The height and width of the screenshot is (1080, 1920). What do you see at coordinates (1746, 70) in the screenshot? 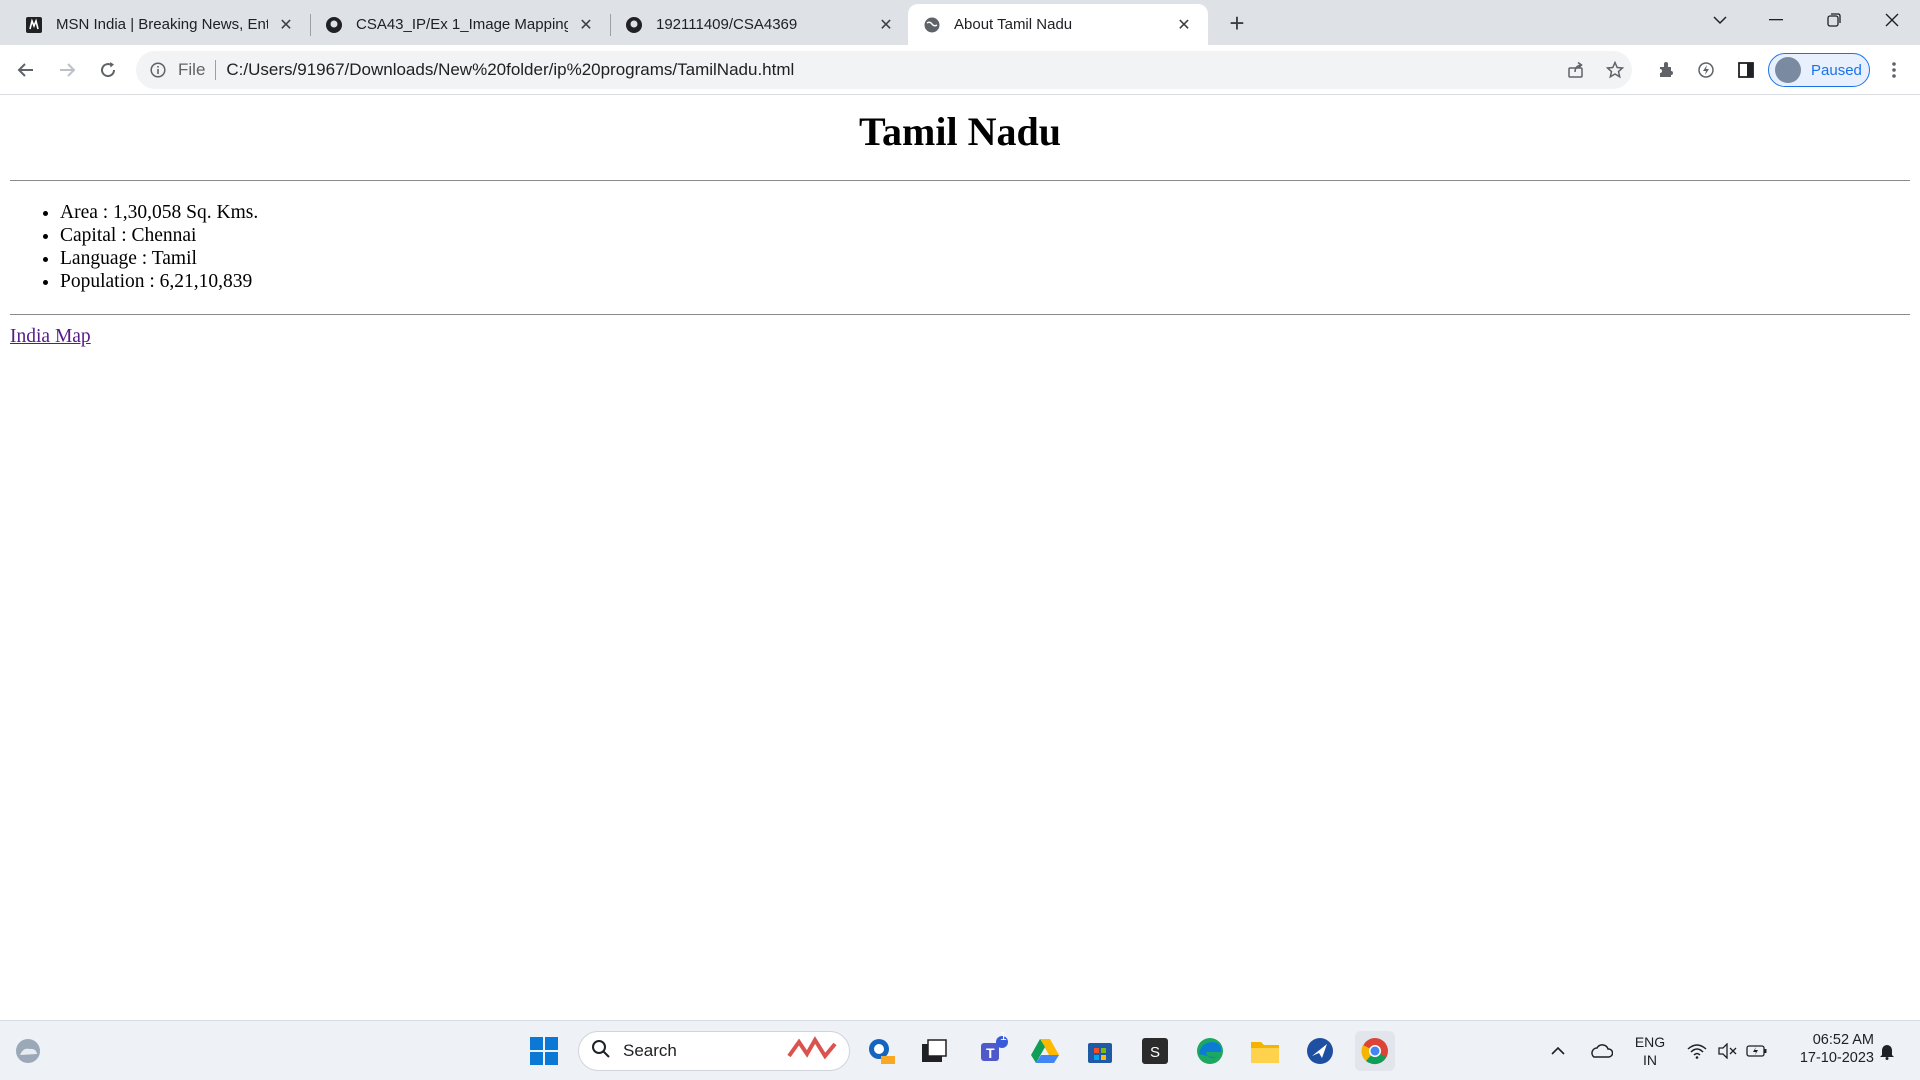
I see `side-panel-icon` at bounding box center [1746, 70].